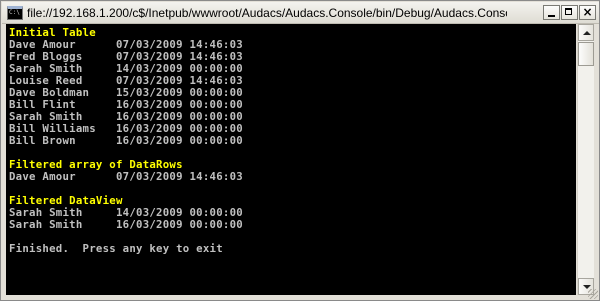  What do you see at coordinates (593, 294) in the screenshot?
I see `resize-grip` at bounding box center [593, 294].